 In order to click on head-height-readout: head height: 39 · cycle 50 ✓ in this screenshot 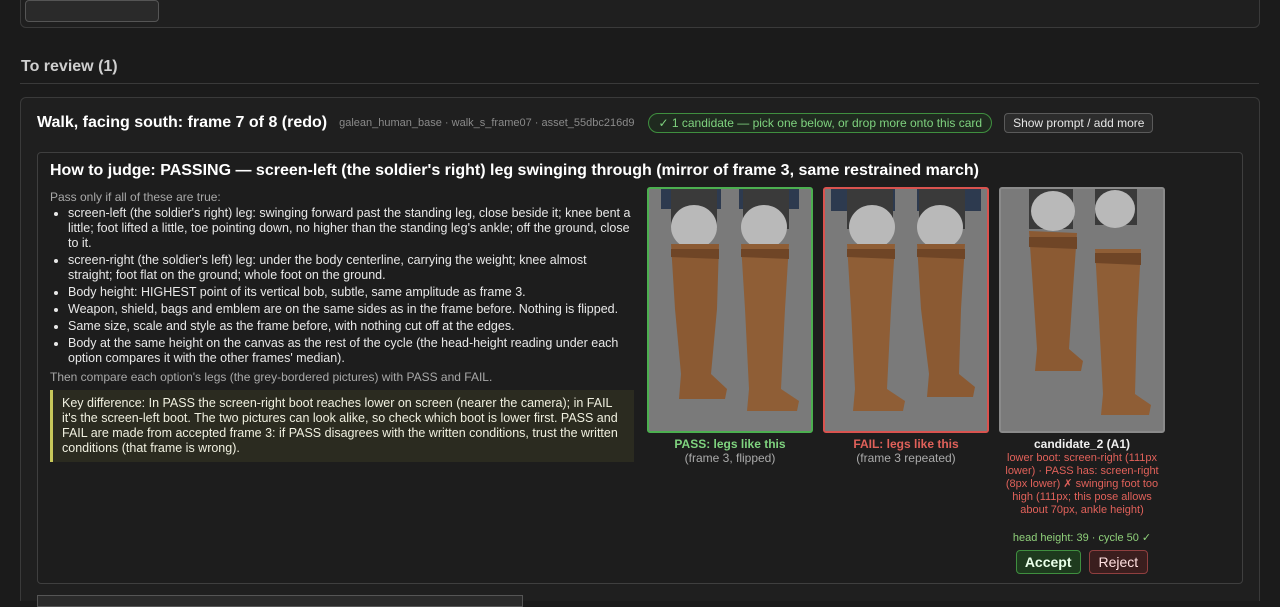, I will do `click(1082, 538)`.